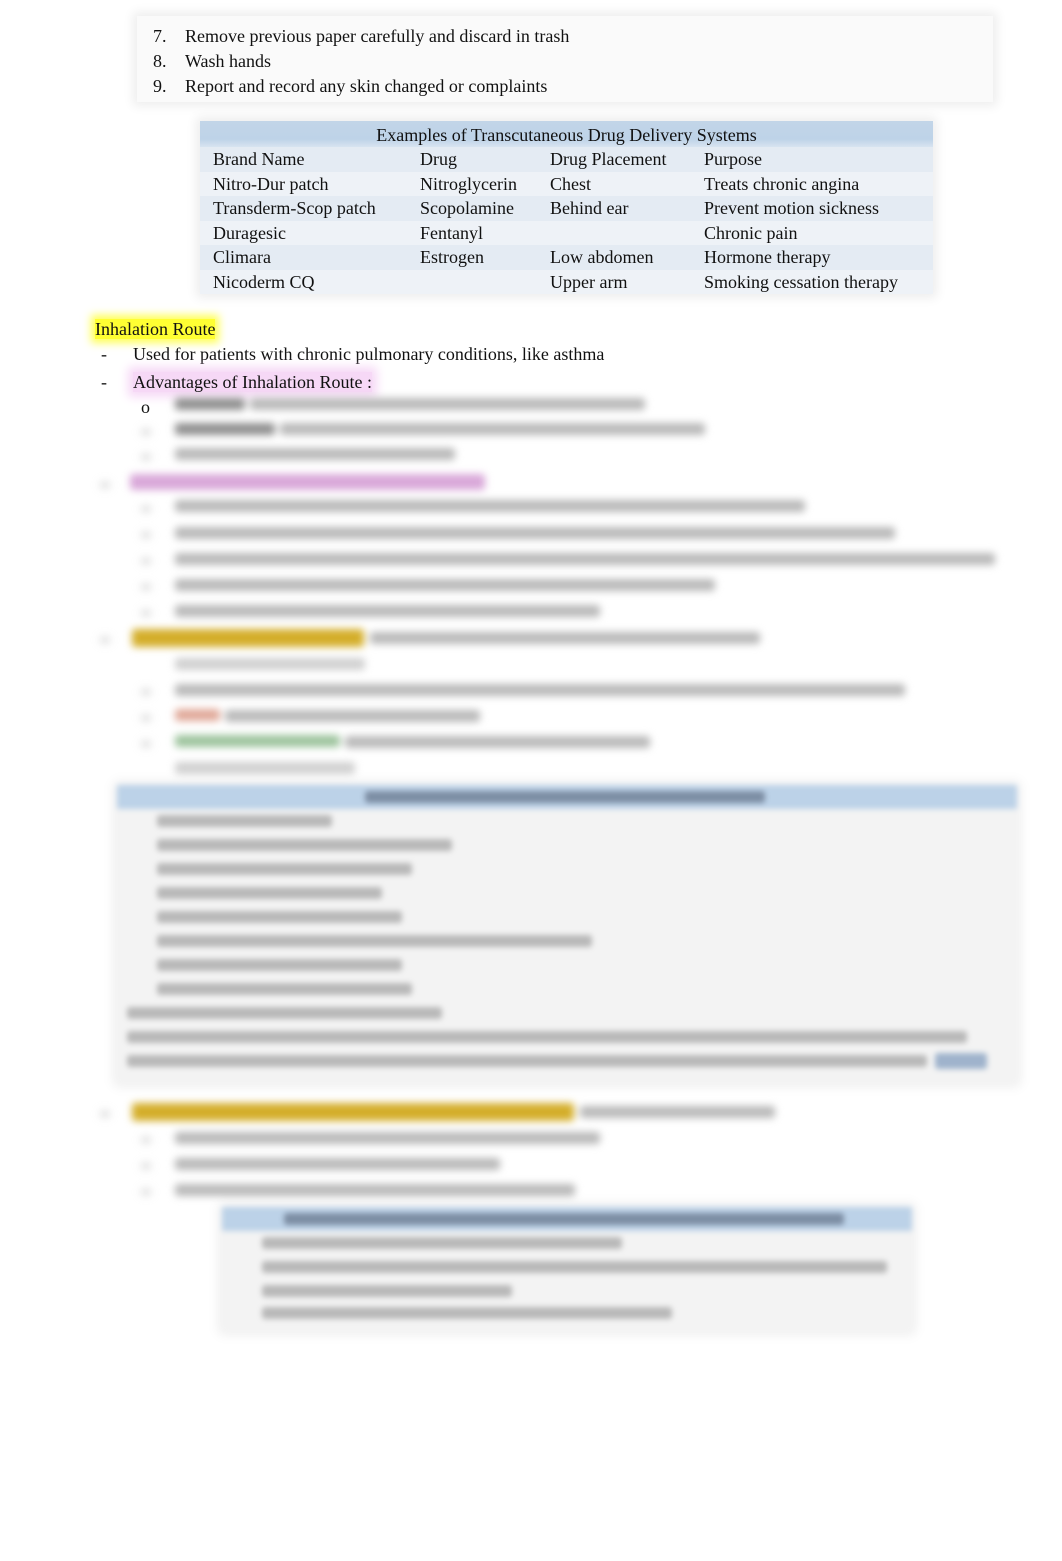 This screenshot has width=1062, height=1561. What do you see at coordinates (782, 183) in the screenshot?
I see `table-cell: Treats chronic angina` at bounding box center [782, 183].